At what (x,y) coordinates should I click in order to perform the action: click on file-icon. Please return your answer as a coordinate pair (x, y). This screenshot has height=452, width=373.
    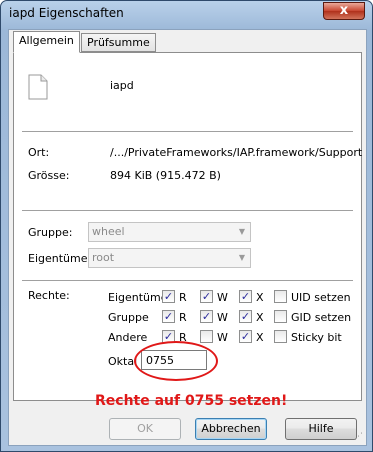
    Looking at the image, I should click on (38, 87).